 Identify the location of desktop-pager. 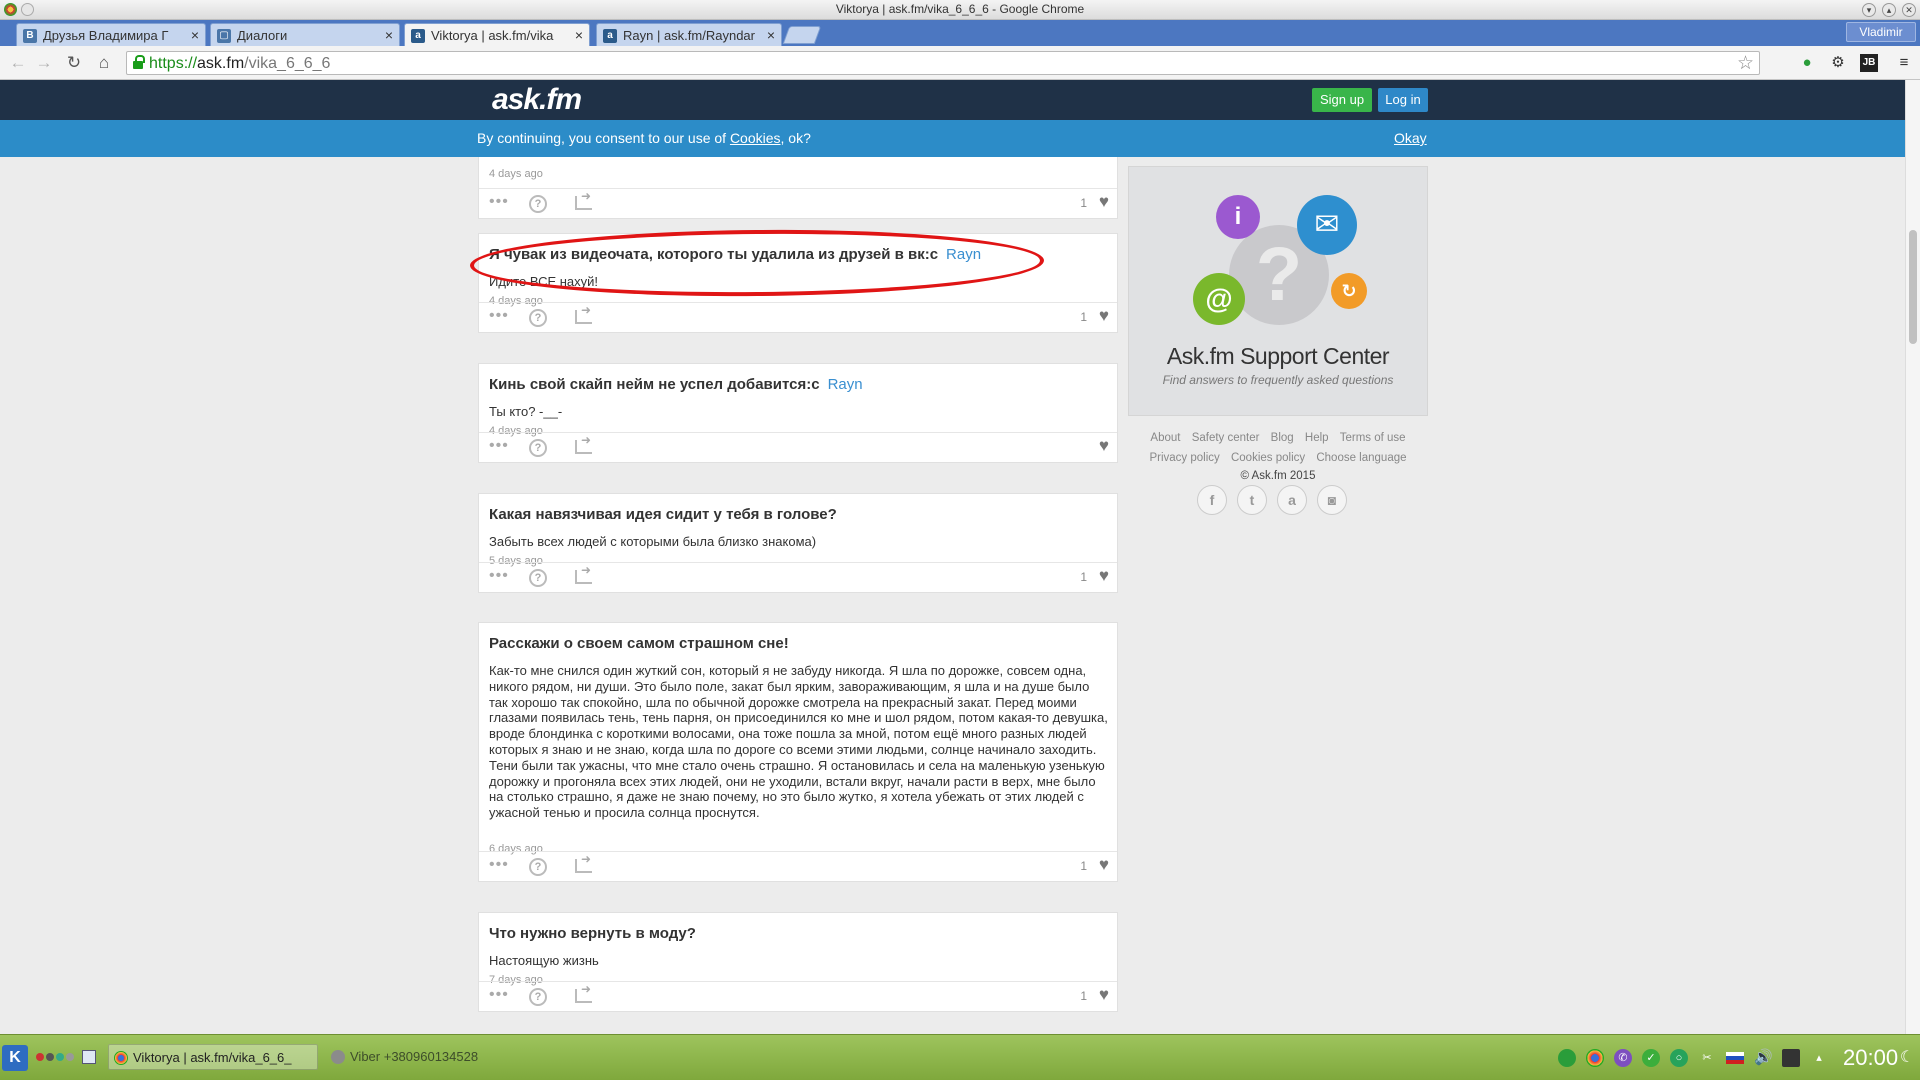
(55, 1057).